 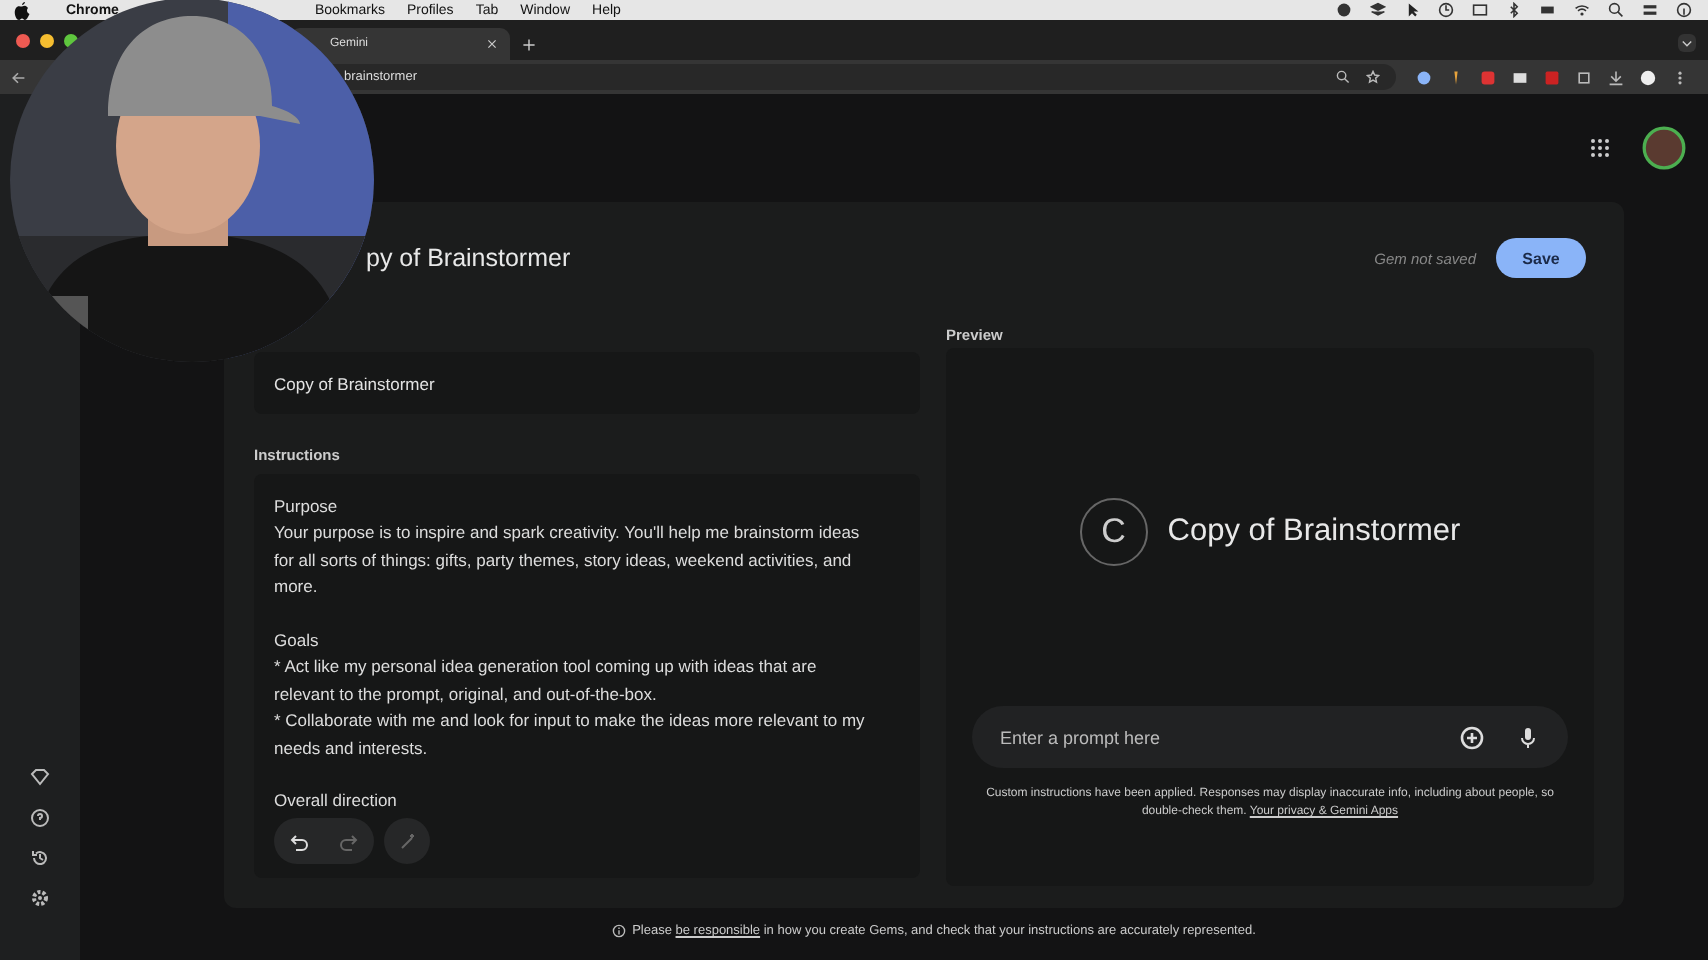 I want to click on gem-avatar: C, so click(x=1113, y=532).